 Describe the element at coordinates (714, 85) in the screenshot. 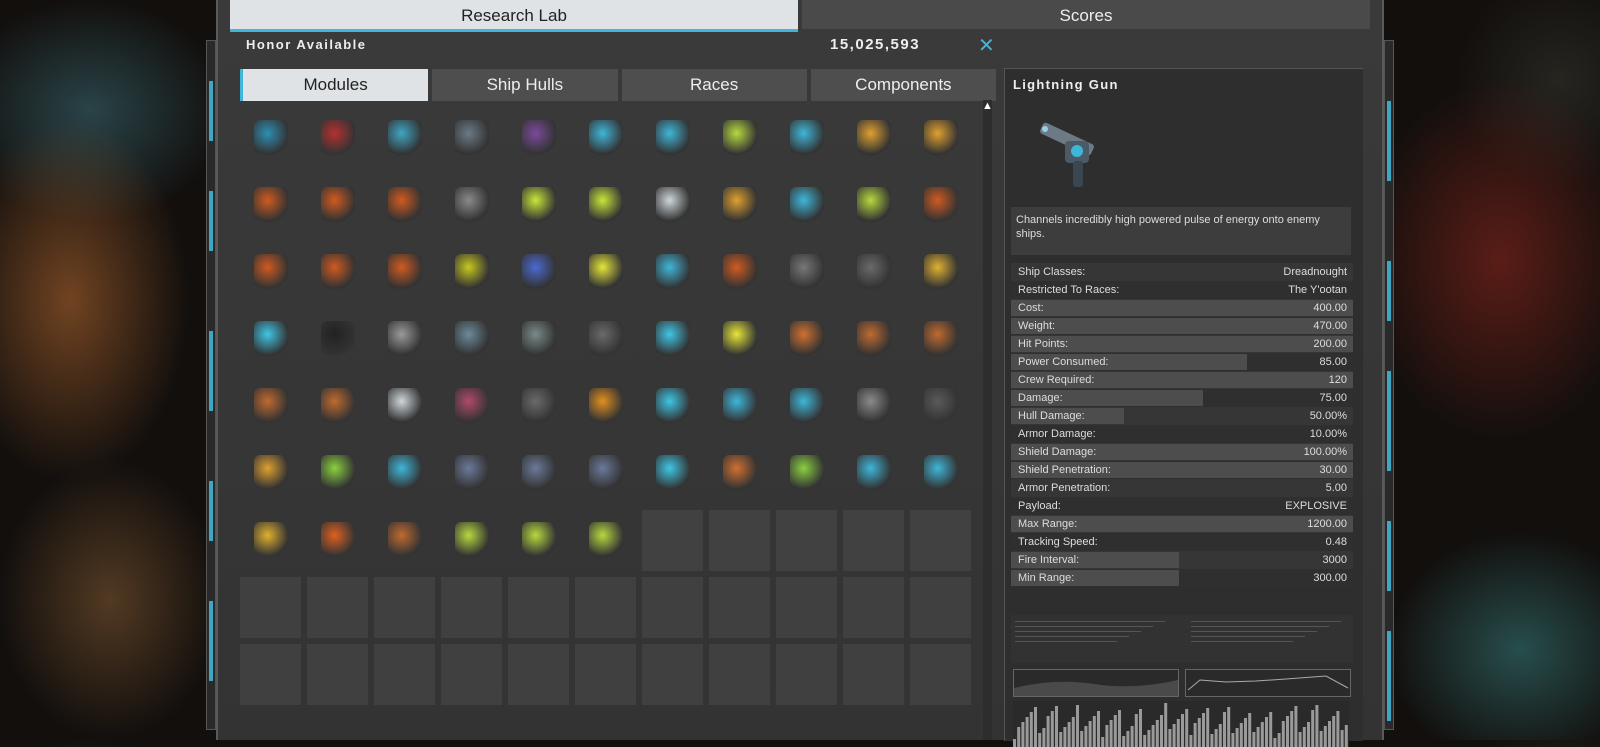

I see `tab-races: Races` at that location.